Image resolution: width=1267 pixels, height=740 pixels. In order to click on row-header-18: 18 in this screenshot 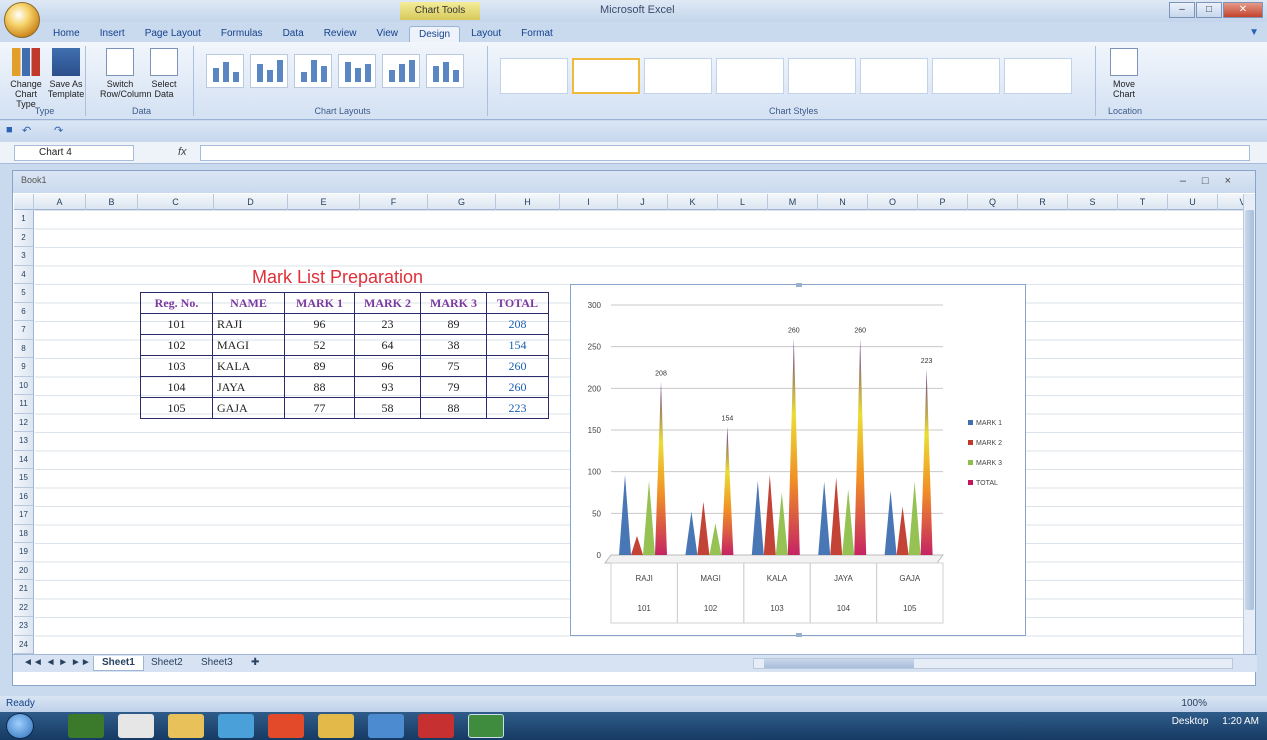, I will do `click(23, 534)`.